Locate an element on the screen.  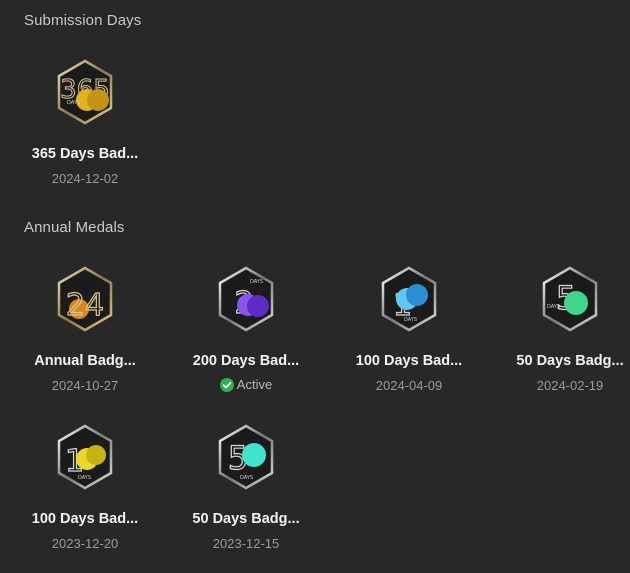
badge-annual-24-icon: 24 is located at coordinates (85, 299).